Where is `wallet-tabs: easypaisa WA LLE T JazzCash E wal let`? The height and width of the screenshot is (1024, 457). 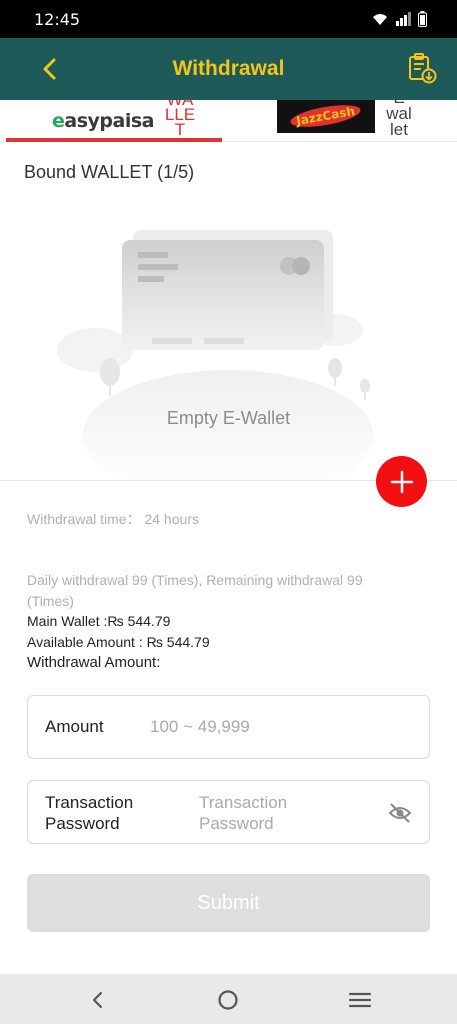
wallet-tabs: easypaisa WA LLE T JazzCash E wal let is located at coordinates (228, 121).